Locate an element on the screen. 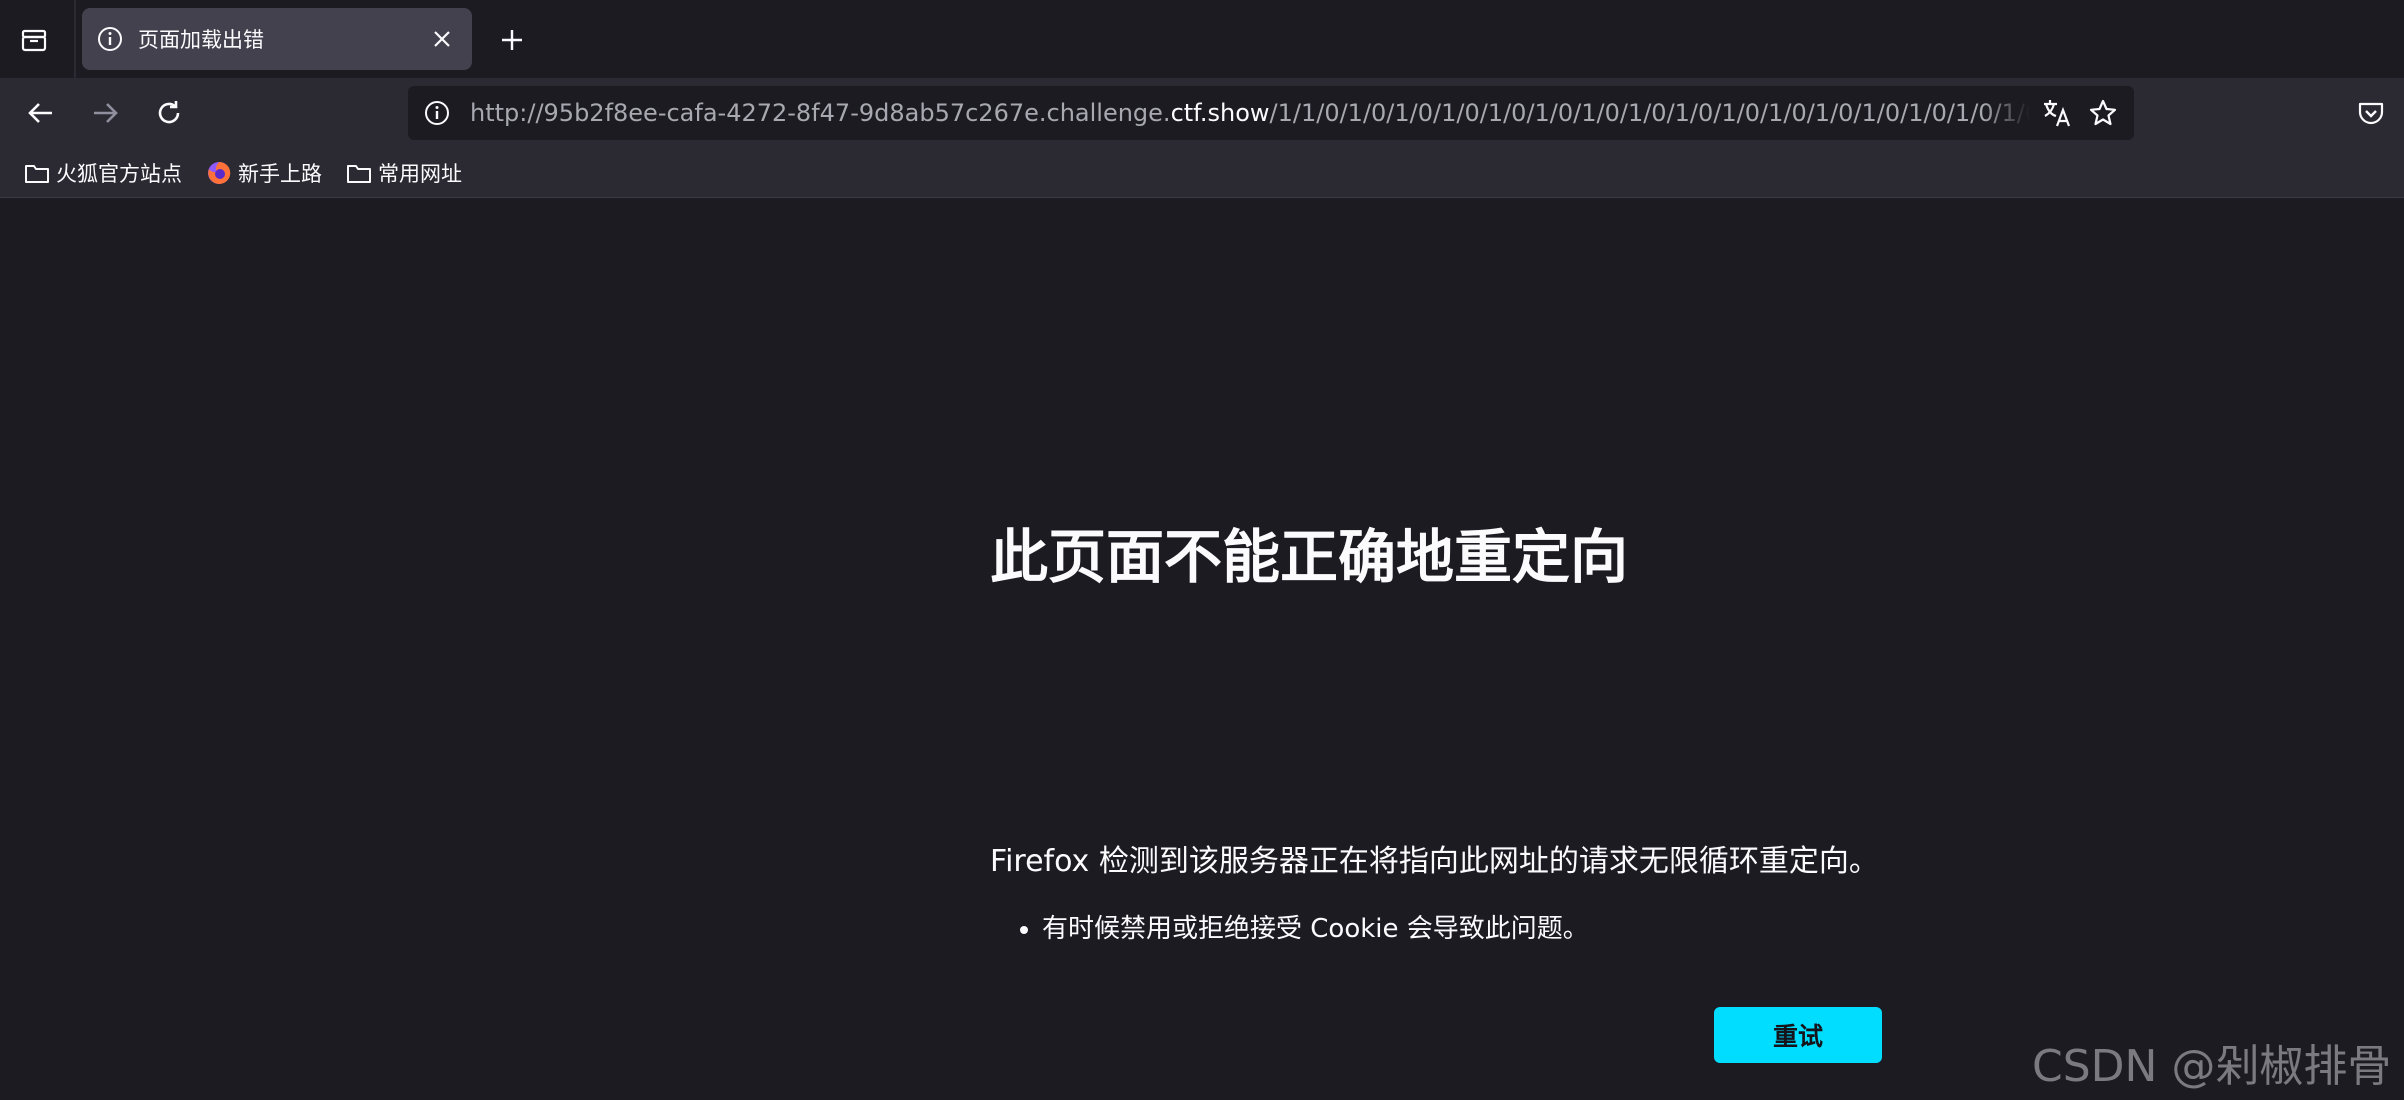 The width and height of the screenshot is (2404, 1100). bookmarks-toolbar: 火狐官方站点 新手上路 常用网址 is located at coordinates (1202, 173).